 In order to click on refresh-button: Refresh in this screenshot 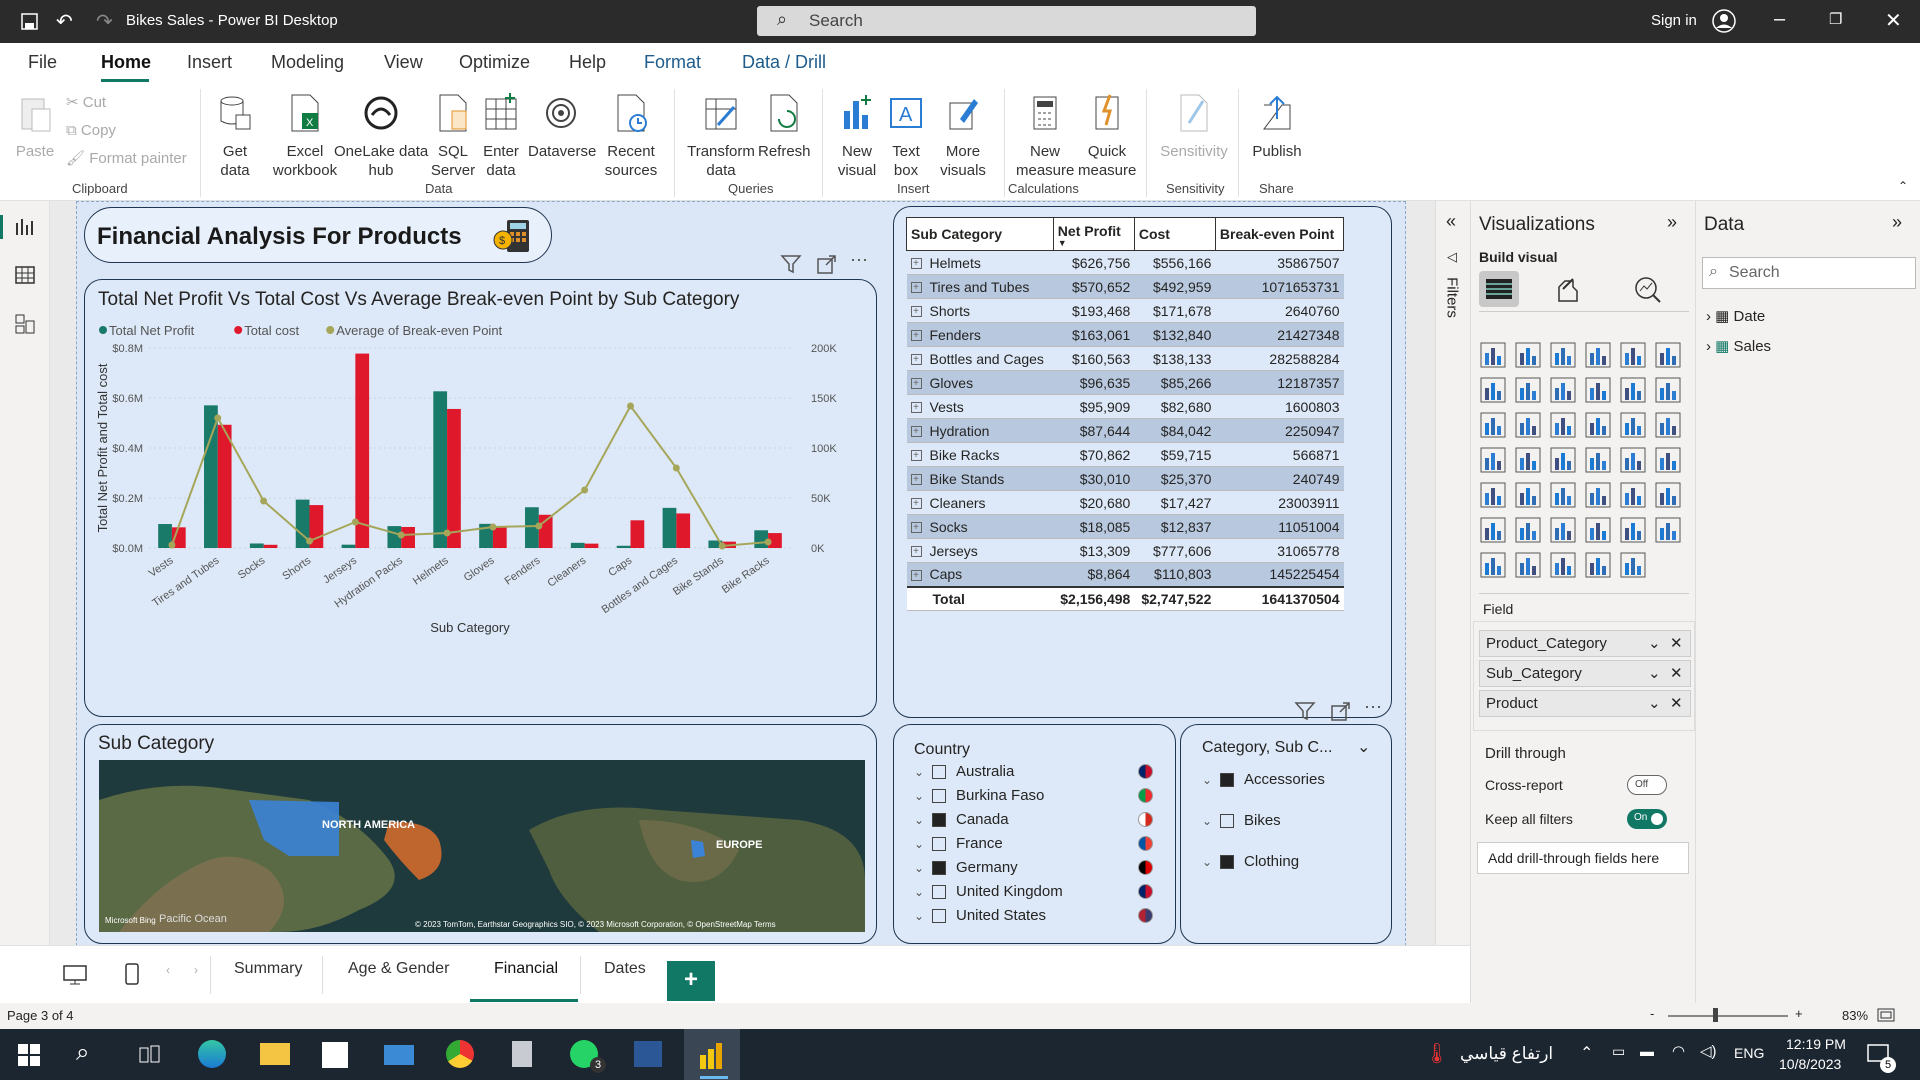, I will do `click(784, 127)`.